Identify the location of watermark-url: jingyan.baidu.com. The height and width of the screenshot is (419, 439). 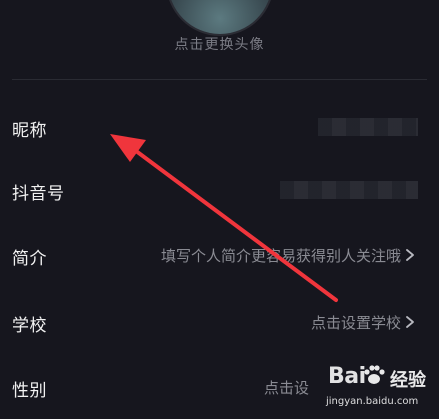
(372, 401).